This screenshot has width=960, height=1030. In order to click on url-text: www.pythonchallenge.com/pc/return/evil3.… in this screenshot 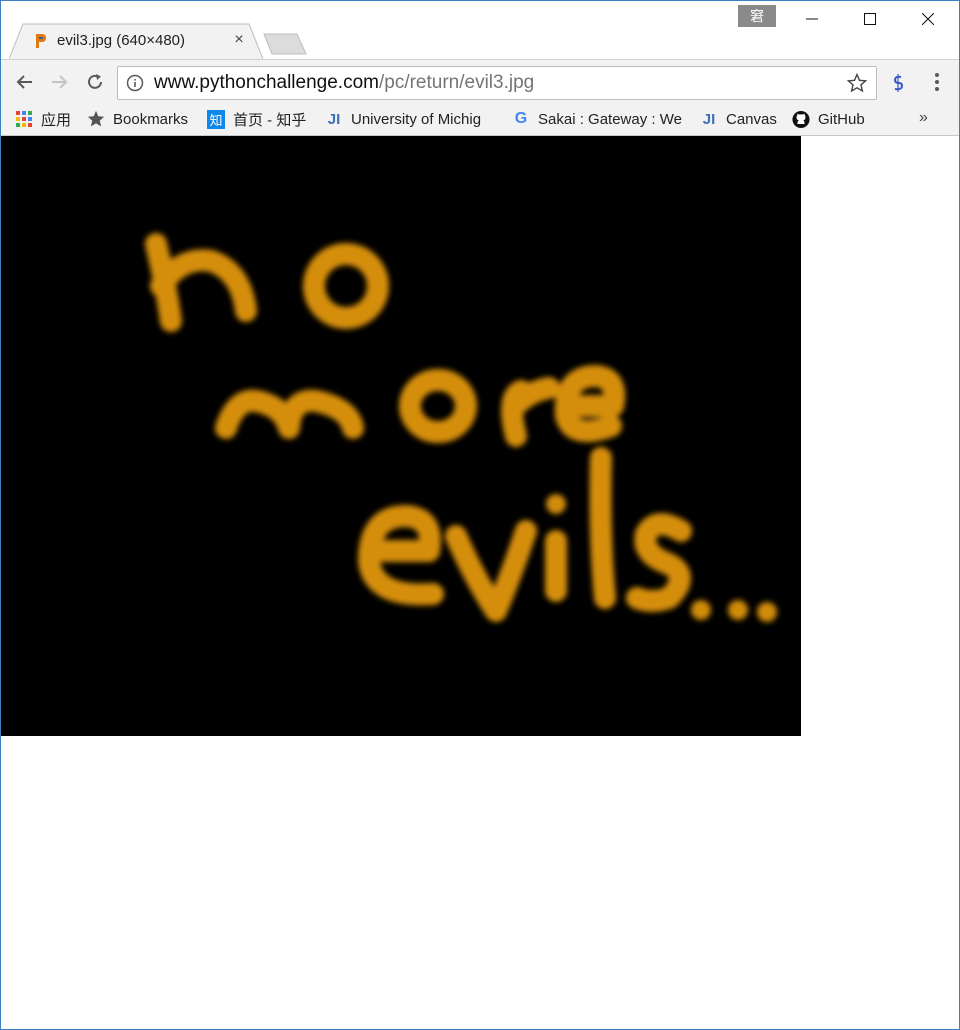, I will do `click(344, 83)`.